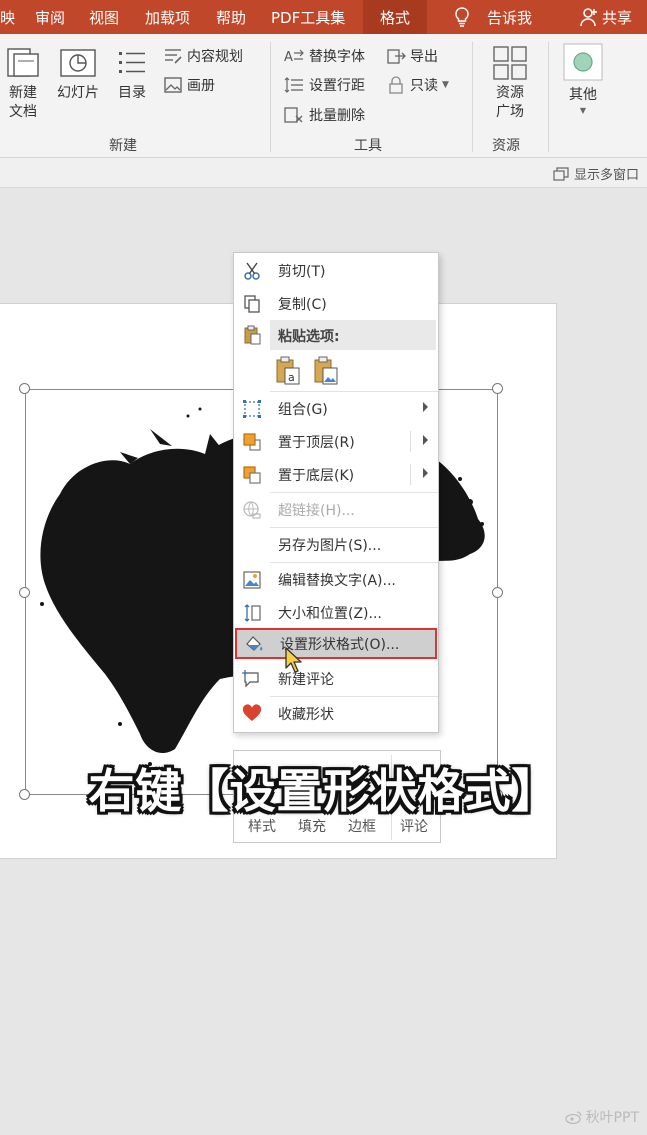  I want to click on slides-button: 幻灯片, so click(78, 74).